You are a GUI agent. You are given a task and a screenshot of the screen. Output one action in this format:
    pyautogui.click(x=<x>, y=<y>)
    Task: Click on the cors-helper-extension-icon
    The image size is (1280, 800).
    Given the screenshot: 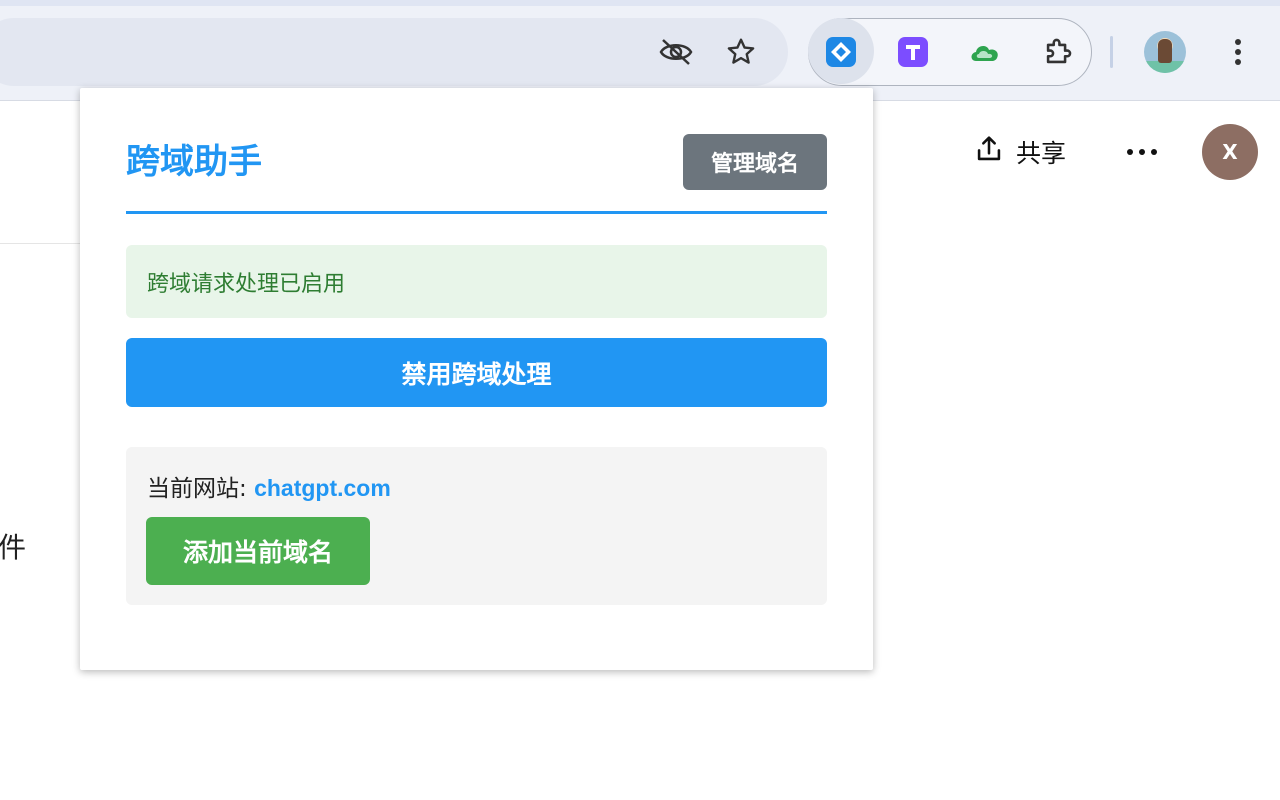 What is the action you would take?
    pyautogui.click(x=841, y=52)
    